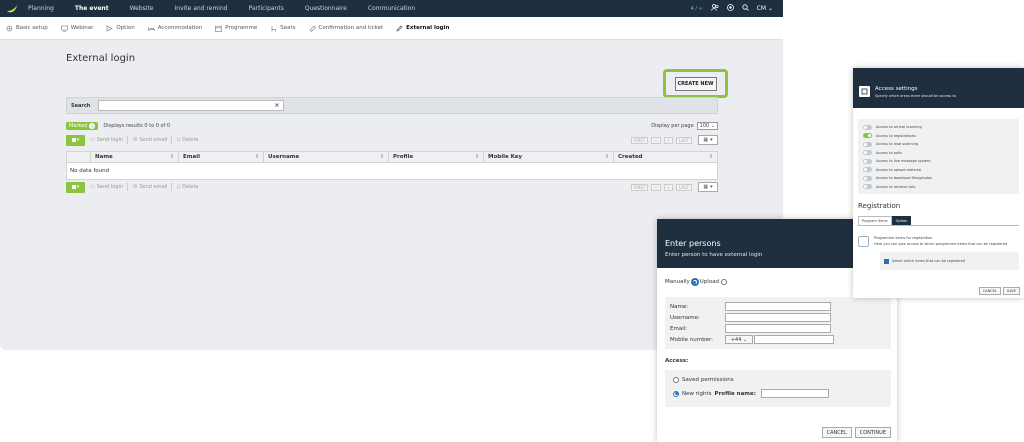 Image resolution: width=1024 pixels, height=442 pixels. I want to click on sub-confirmation-ticket: Confirmation and ticket, so click(346, 28).